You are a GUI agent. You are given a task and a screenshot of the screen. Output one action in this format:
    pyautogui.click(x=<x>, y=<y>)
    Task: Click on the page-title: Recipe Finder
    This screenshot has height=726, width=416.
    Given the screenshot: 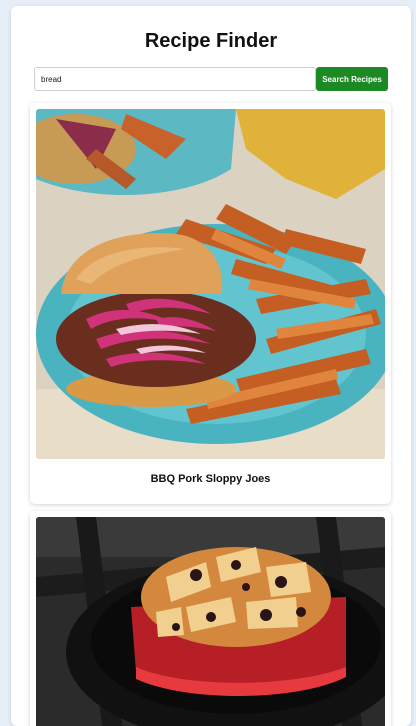 What is the action you would take?
    pyautogui.click(x=211, y=41)
    